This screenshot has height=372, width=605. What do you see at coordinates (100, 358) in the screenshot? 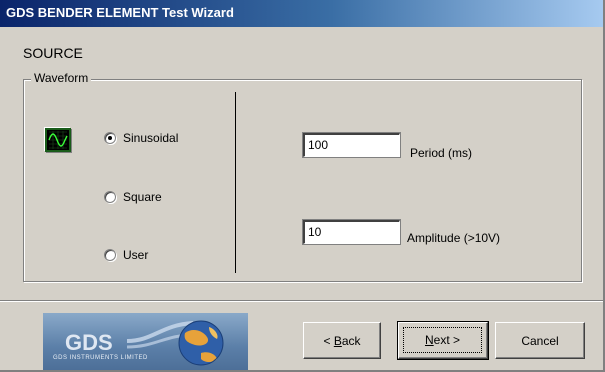
I see `logo-subtext: GDS INSTRUMENTS LIMITED` at bounding box center [100, 358].